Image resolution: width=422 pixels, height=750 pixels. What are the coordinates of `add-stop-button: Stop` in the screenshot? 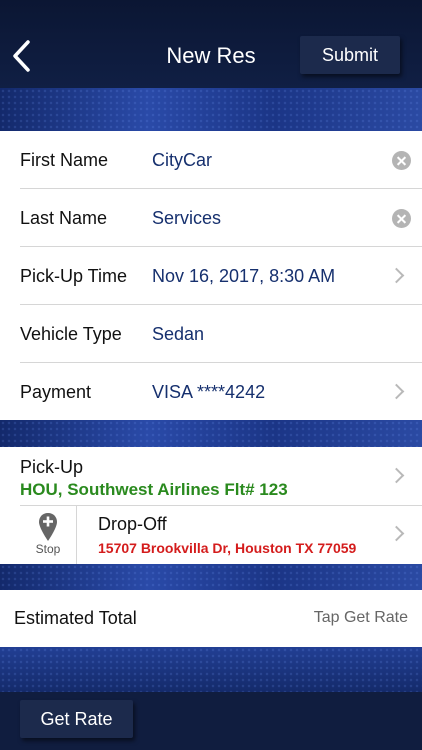 It's located at (48, 535).